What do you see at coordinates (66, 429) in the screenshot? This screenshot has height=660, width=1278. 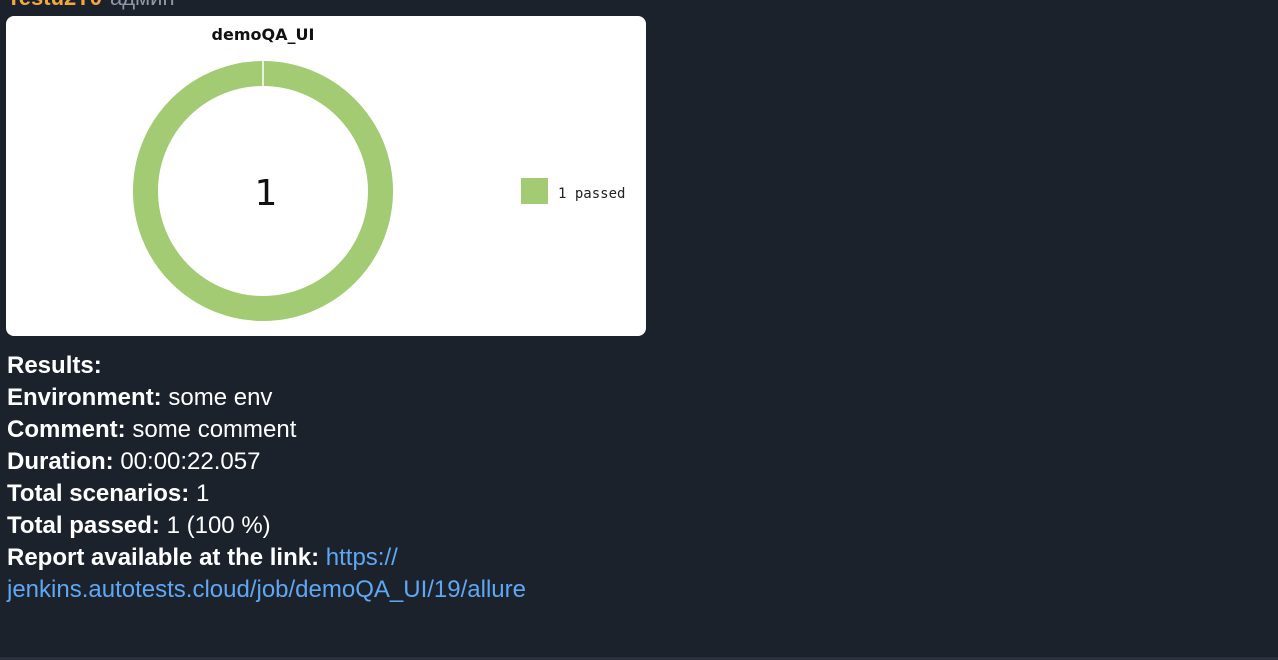 I see `comment-label: Comment:` at bounding box center [66, 429].